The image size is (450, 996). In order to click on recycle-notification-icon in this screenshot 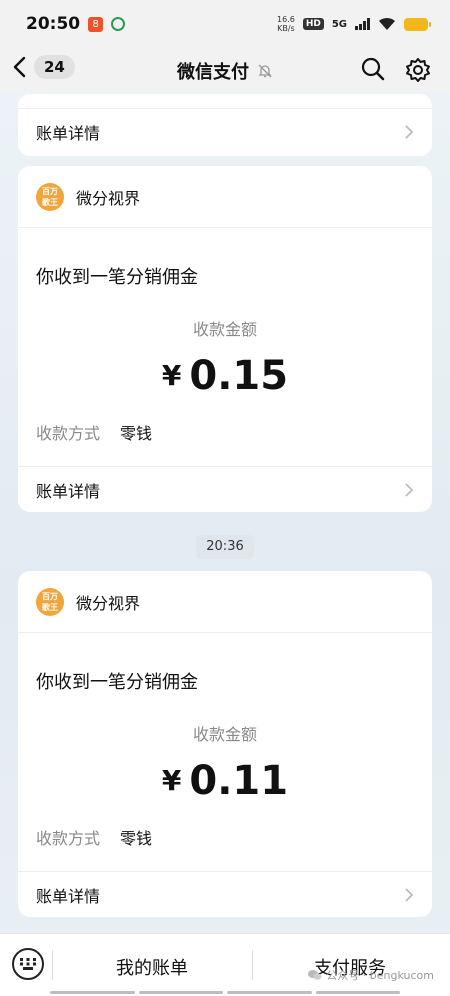, I will do `click(118, 24)`.